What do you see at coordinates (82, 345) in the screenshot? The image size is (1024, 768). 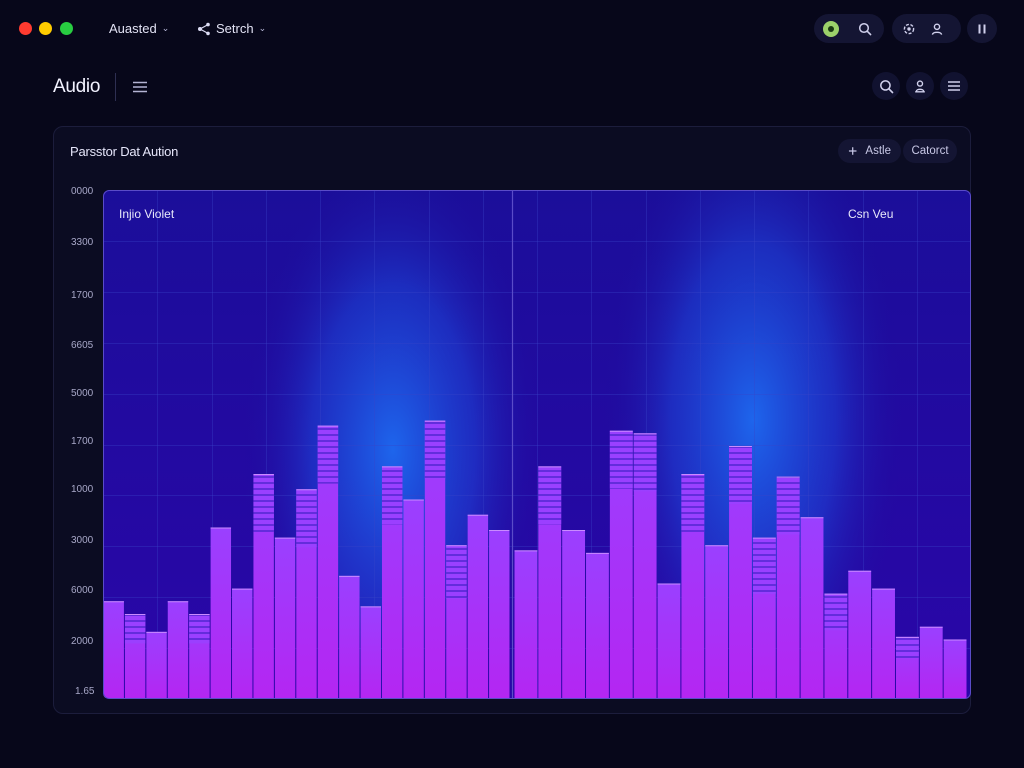 I see `y-tick-label: 6605` at bounding box center [82, 345].